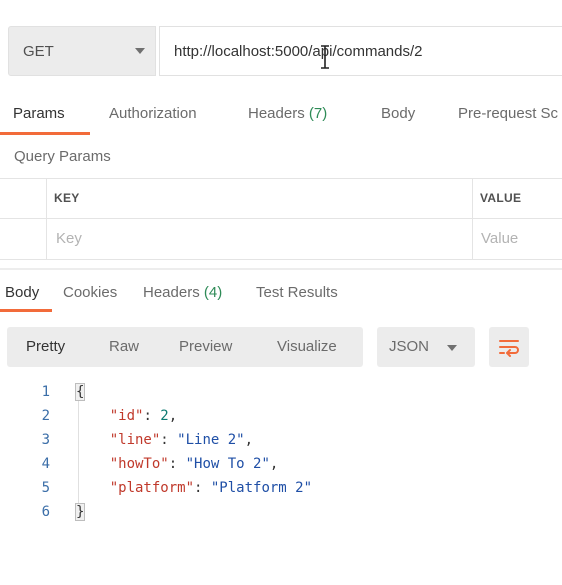 The height and width of the screenshot is (585, 562). What do you see at coordinates (135, 440) in the screenshot?
I see `json-key: "line"` at bounding box center [135, 440].